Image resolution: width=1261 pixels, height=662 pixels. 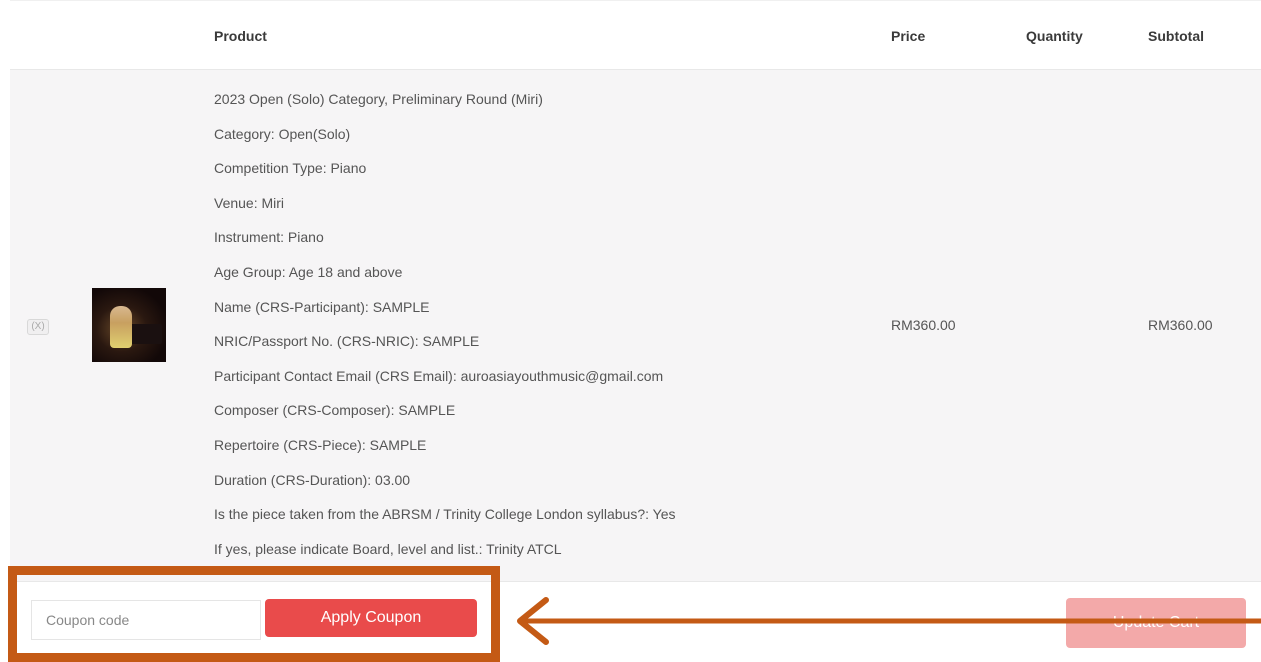 I want to click on product-column-header: Product, so click(x=240, y=36).